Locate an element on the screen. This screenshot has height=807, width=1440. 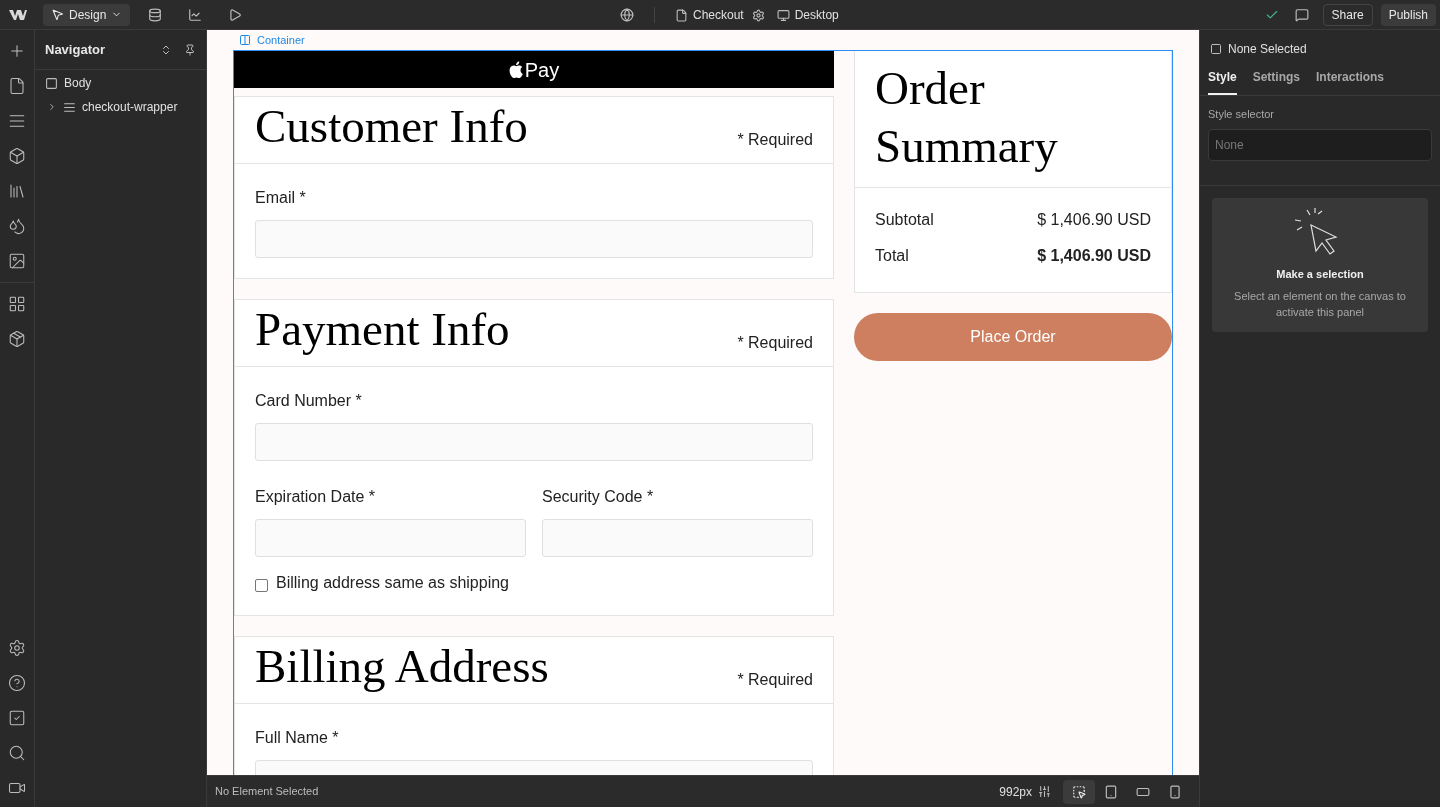
database-icon is located at coordinates (155, 14).